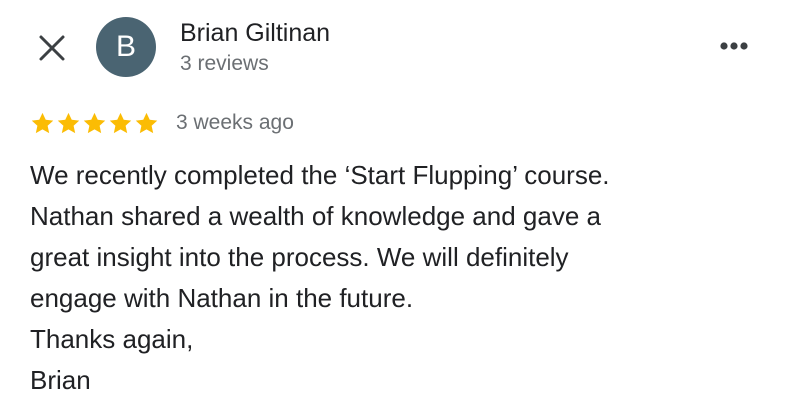 This screenshot has width=786, height=418. I want to click on more-options-button, so click(734, 46).